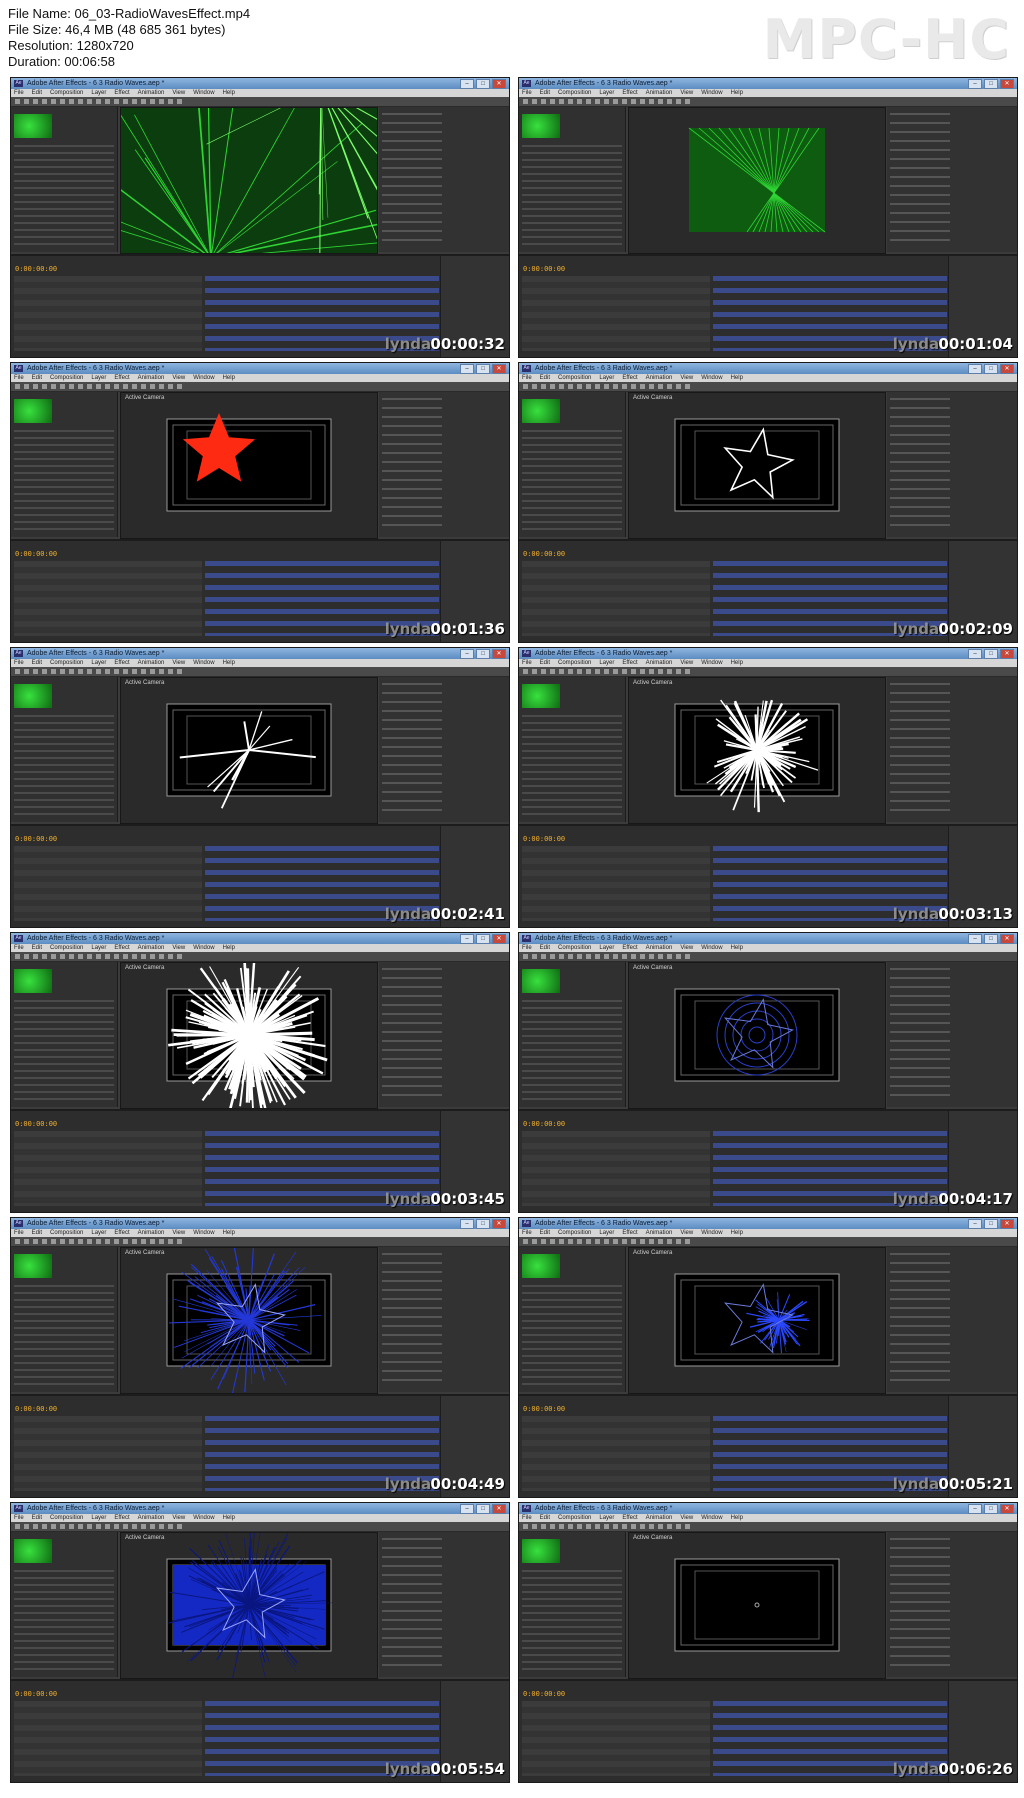 The width and height of the screenshot is (1024, 1798). I want to click on thumbnail-timestamp: lynda 00:04:17, so click(952, 1199).